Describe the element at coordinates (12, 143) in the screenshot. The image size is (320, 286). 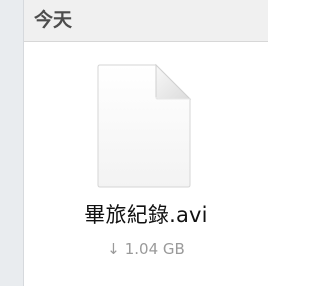
I see `sidebar-edge` at that location.